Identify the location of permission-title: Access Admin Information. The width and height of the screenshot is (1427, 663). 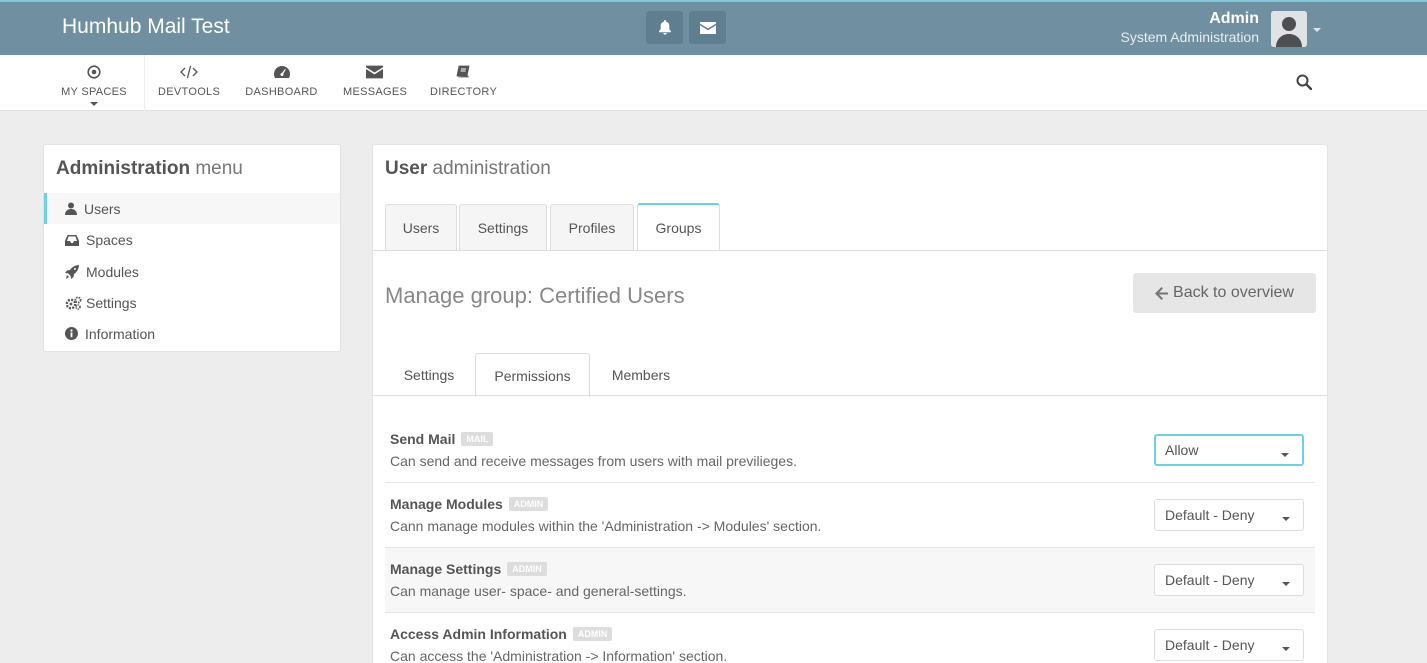
(478, 634).